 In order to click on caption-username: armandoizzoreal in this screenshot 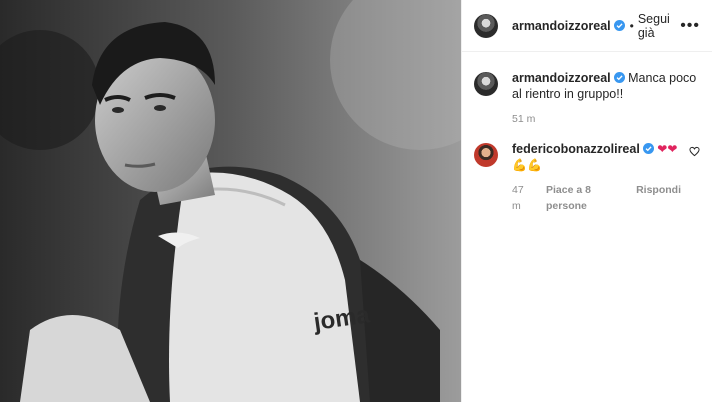, I will do `click(561, 78)`.